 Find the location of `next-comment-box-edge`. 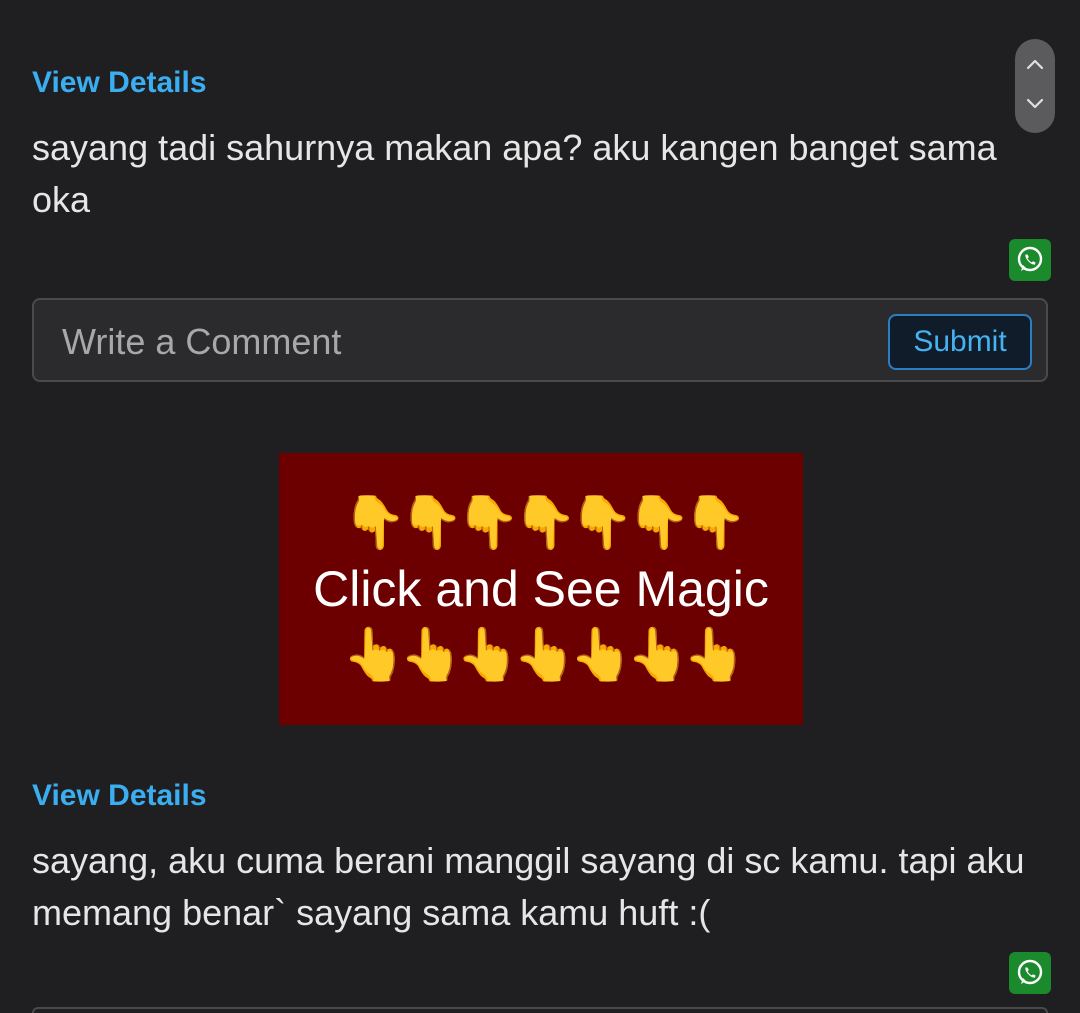

next-comment-box-edge is located at coordinates (540, 1010).